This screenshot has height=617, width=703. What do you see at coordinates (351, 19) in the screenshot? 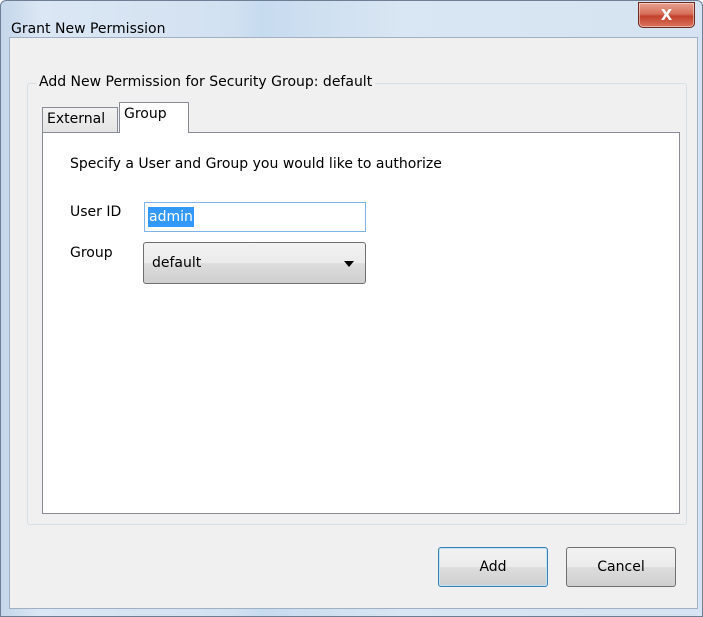
I see `title-bar: Grant New Permission X` at bounding box center [351, 19].